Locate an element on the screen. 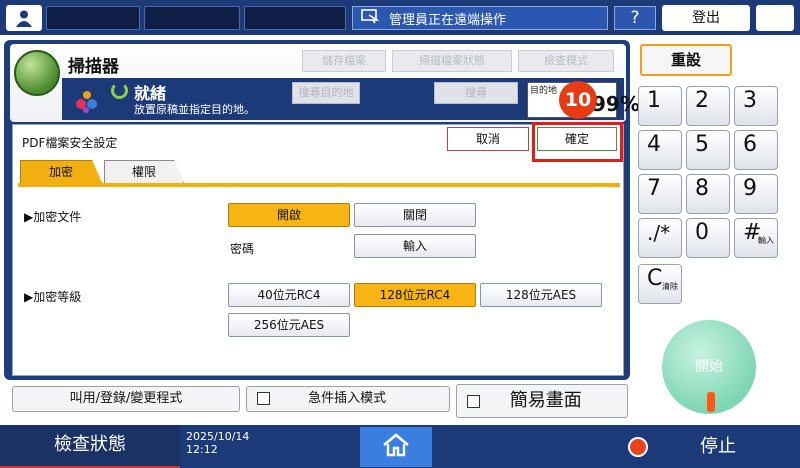 This screenshot has height=468, width=800. key-6: 6 is located at coordinates (756, 150).